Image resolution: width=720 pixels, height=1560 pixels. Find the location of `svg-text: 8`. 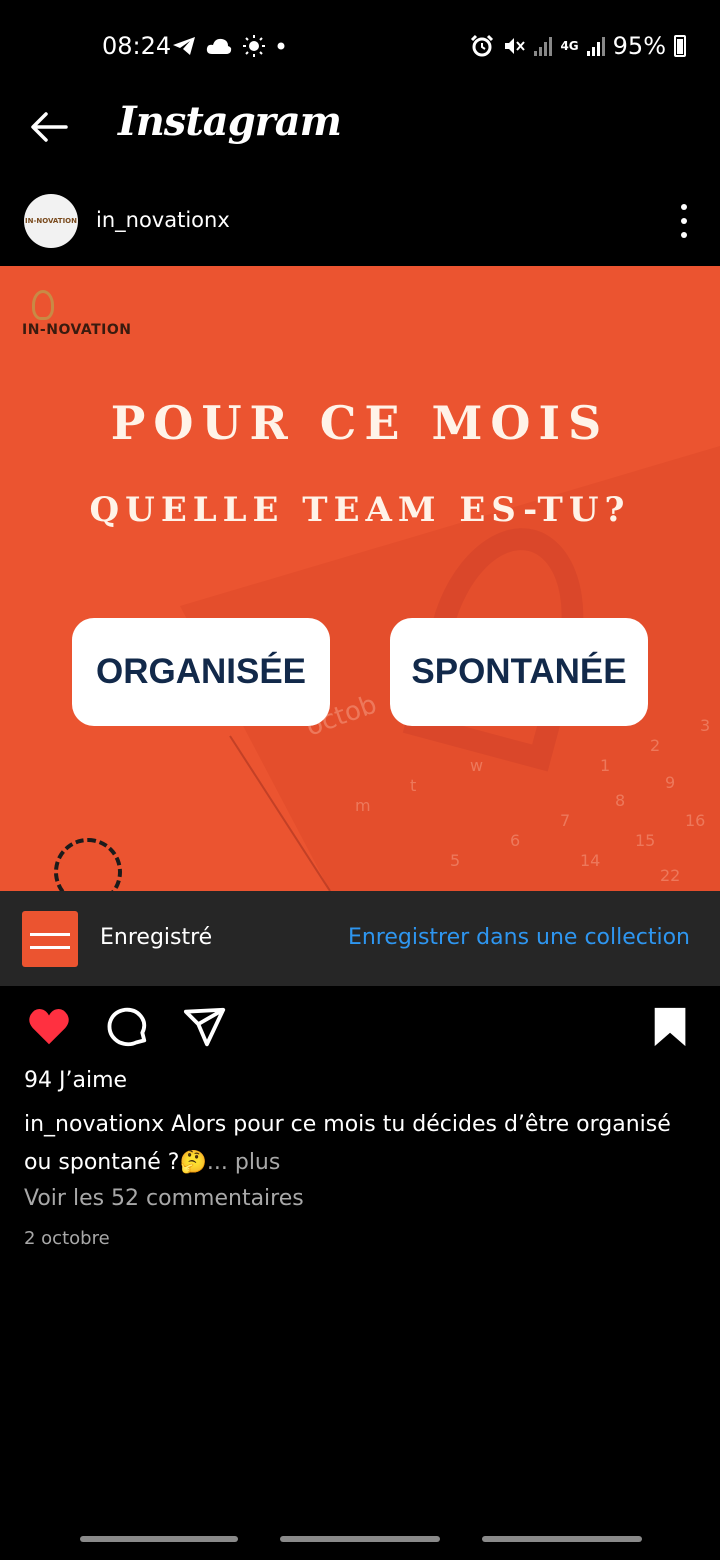

svg-text: 8 is located at coordinates (620, 800).